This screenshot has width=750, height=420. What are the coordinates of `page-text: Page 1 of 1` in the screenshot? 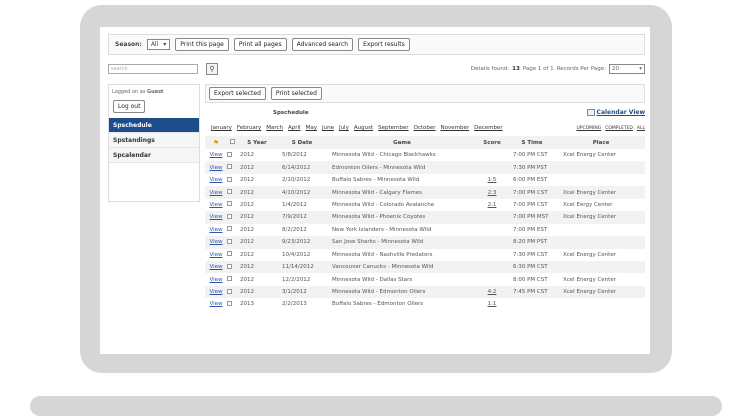 It's located at (538, 68).